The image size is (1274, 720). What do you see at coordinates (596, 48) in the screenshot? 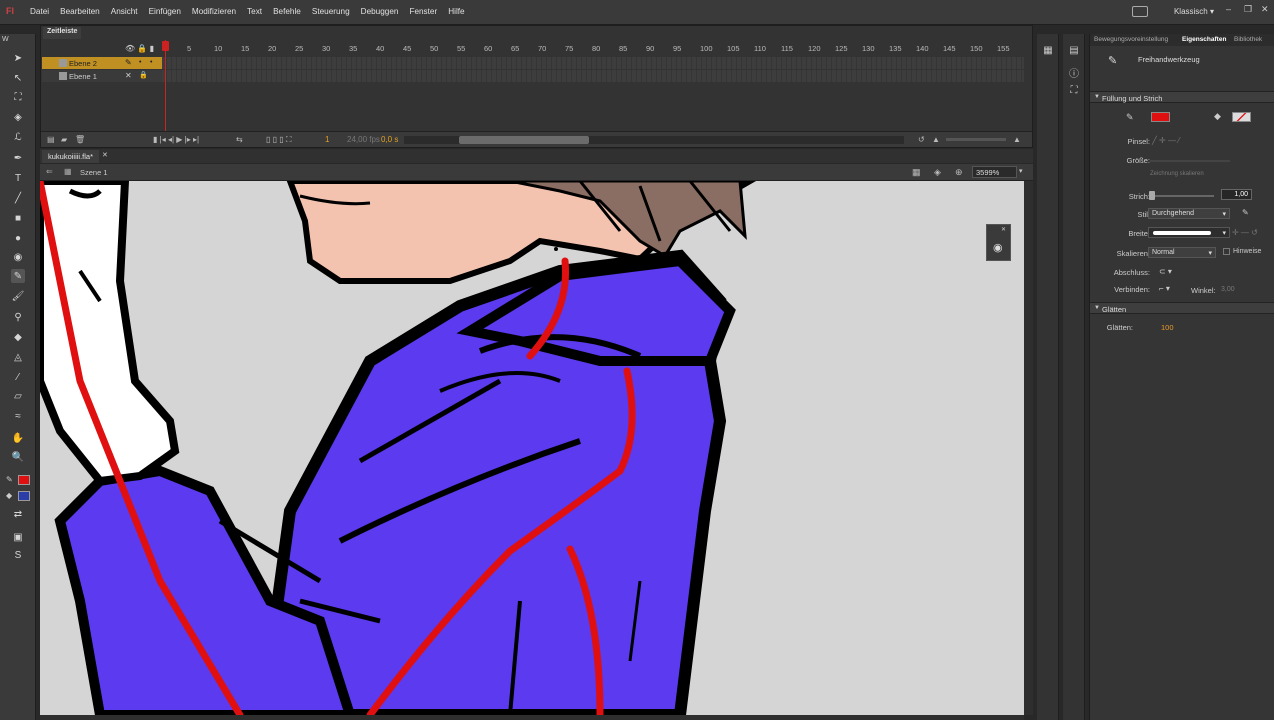
I see `frame-number: 80` at bounding box center [596, 48].